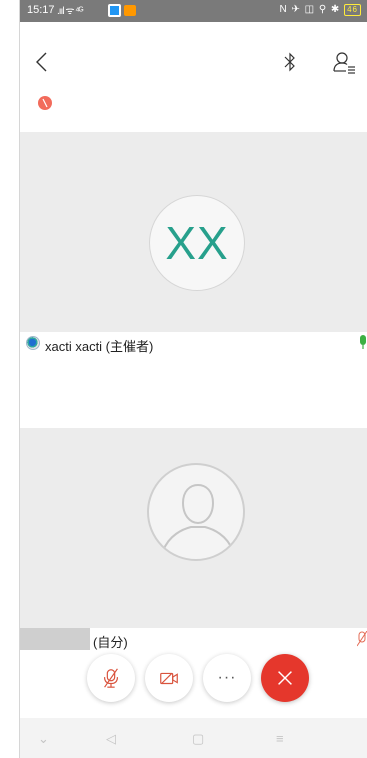  Describe the element at coordinates (363, 342) in the screenshot. I see `microphone-active-icon` at that location.